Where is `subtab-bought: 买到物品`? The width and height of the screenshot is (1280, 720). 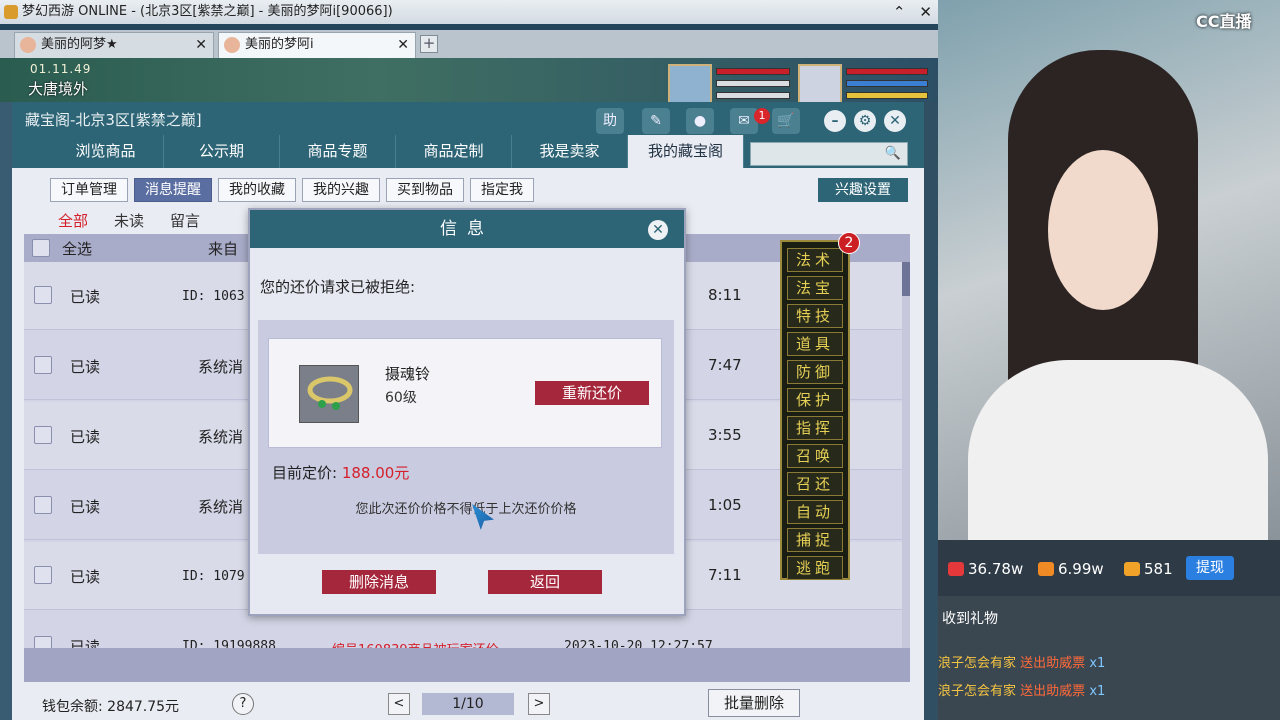
subtab-bought: 买到物品 is located at coordinates (425, 190).